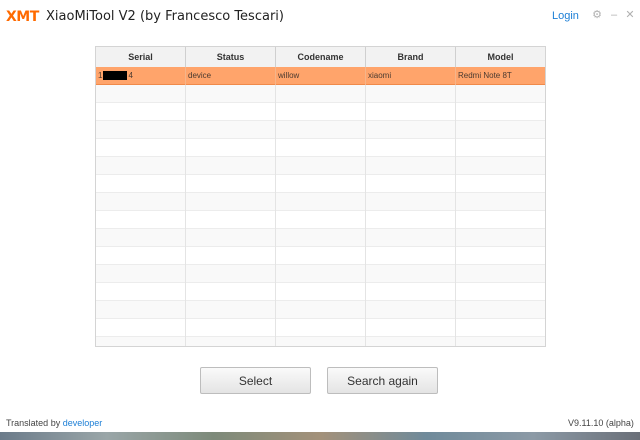 The width and height of the screenshot is (640, 440). What do you see at coordinates (115, 76) in the screenshot?
I see `redaction-bar` at bounding box center [115, 76].